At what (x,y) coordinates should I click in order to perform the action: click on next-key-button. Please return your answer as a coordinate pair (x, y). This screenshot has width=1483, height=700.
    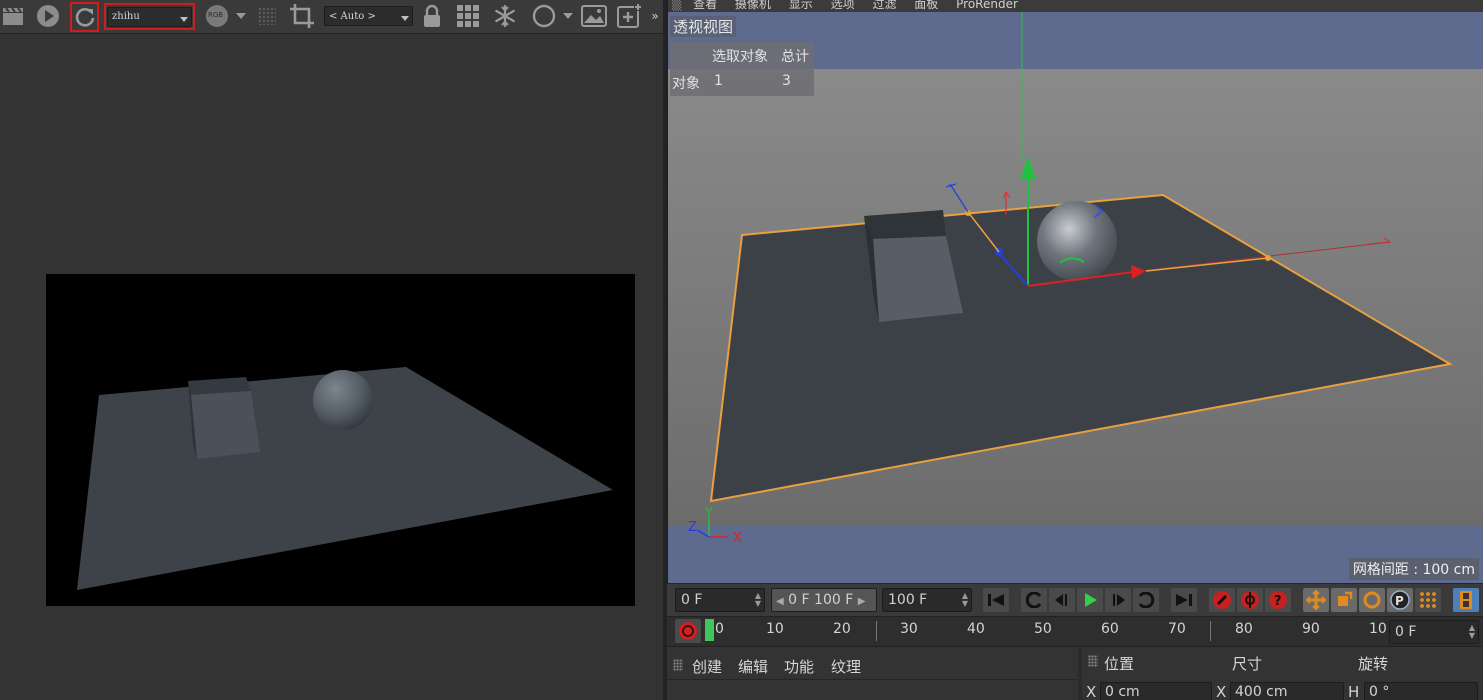
    Looking at the image, I should click on (1146, 600).